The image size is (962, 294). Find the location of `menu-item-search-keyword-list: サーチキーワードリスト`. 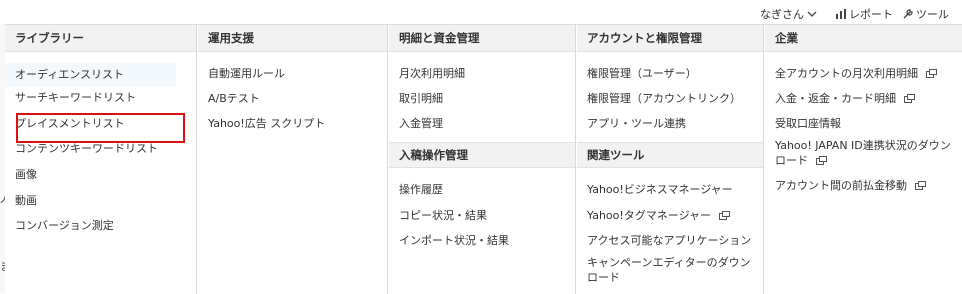

menu-item-search-keyword-list: サーチキーワードリスト is located at coordinates (75, 98).